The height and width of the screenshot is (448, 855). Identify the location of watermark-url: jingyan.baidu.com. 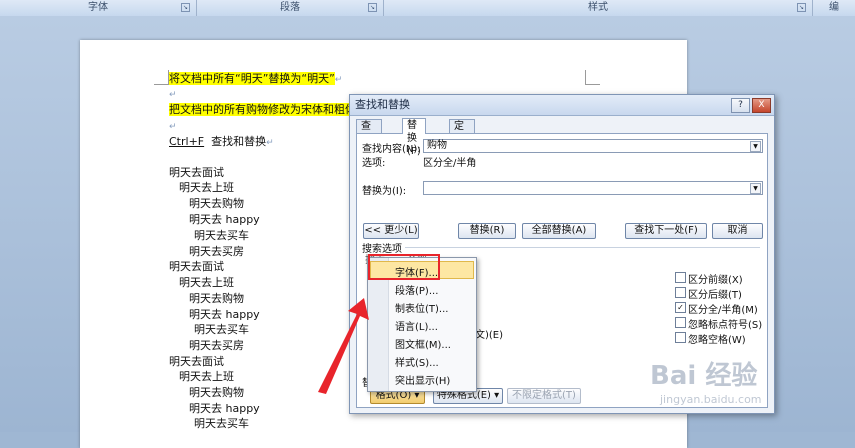
(711, 399).